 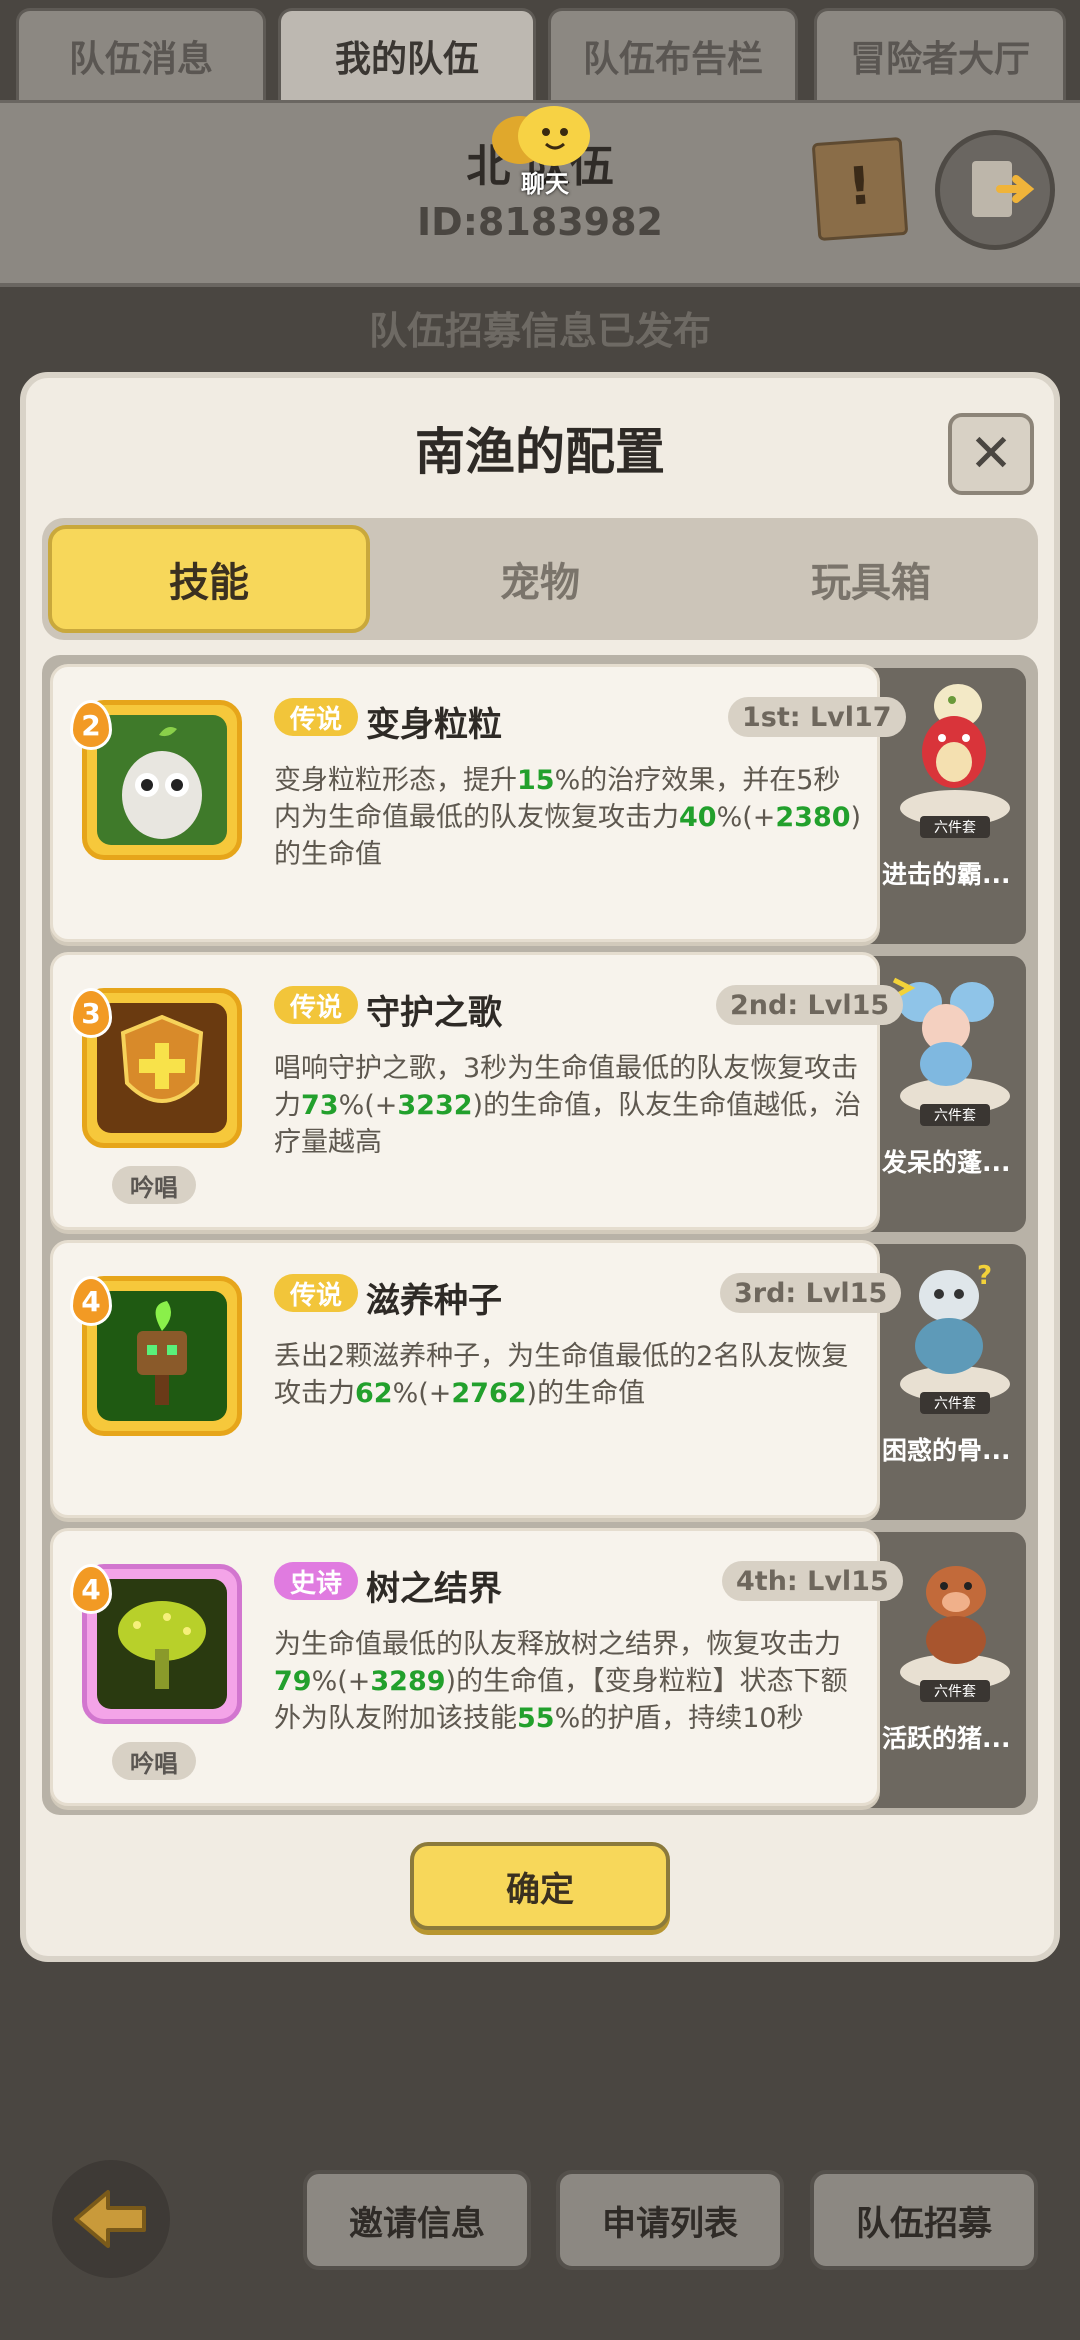 What do you see at coordinates (545, 184) in the screenshot?
I see `chat-label: 聊天` at bounding box center [545, 184].